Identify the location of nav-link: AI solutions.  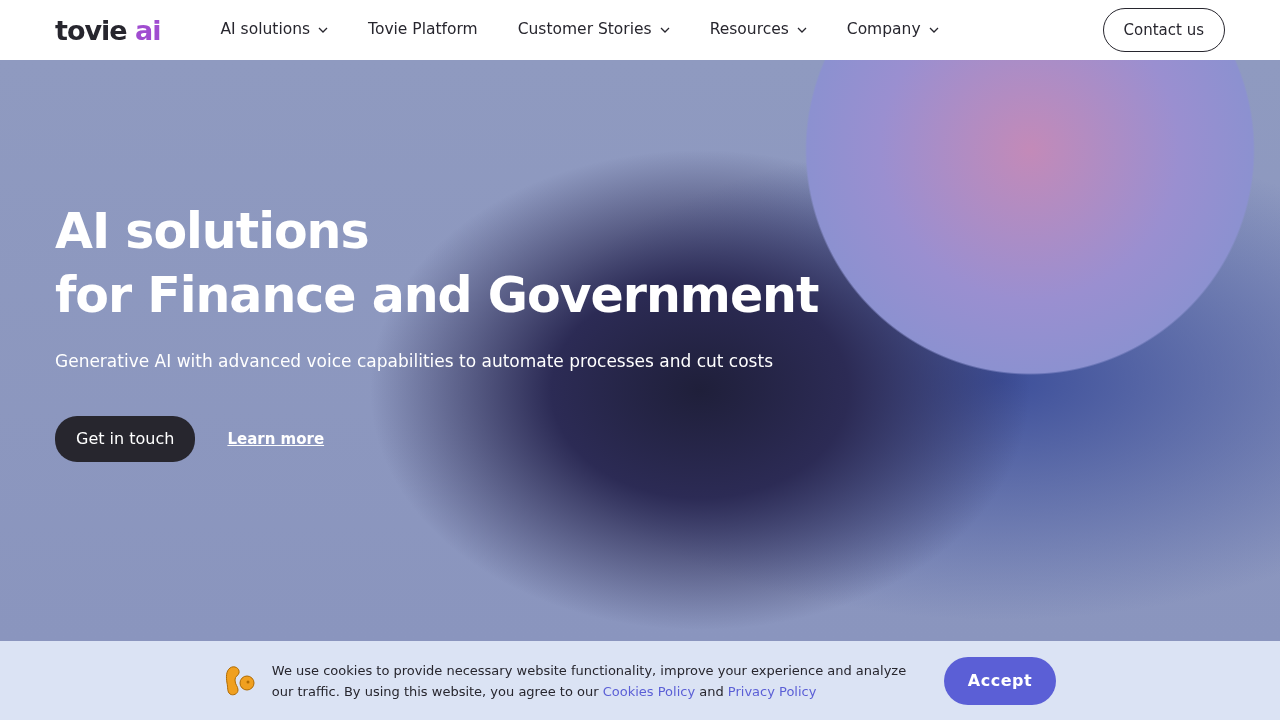
(265, 30).